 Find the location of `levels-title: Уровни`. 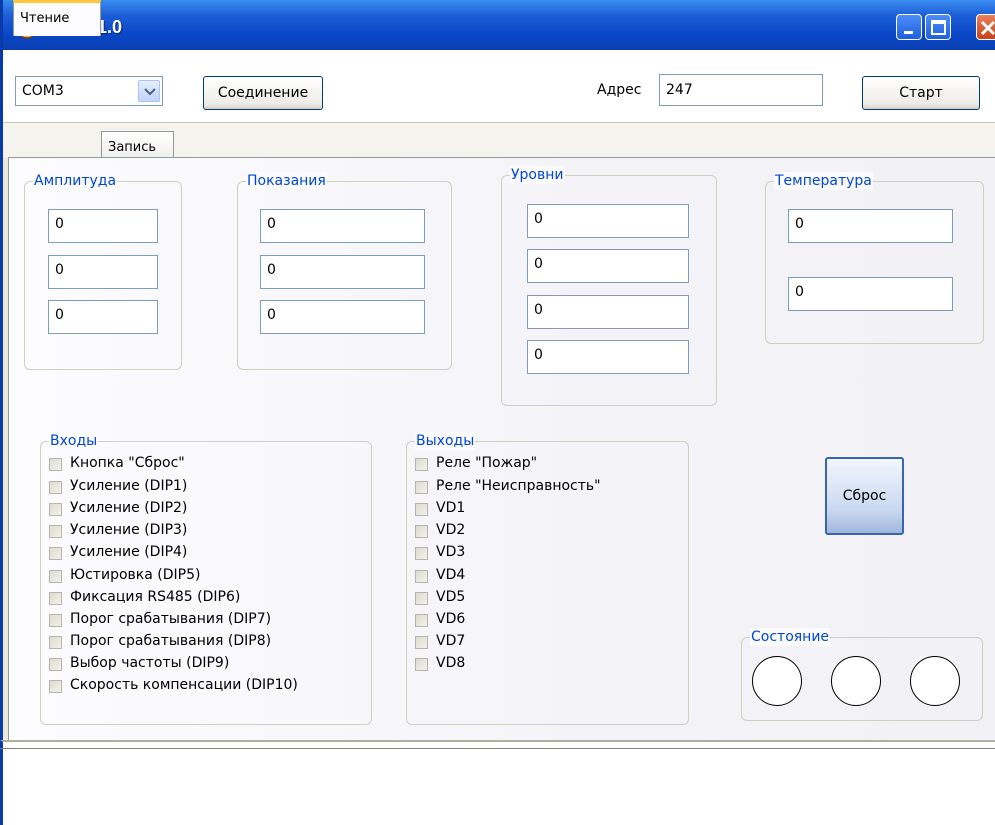

levels-title: Уровни is located at coordinates (537, 175).